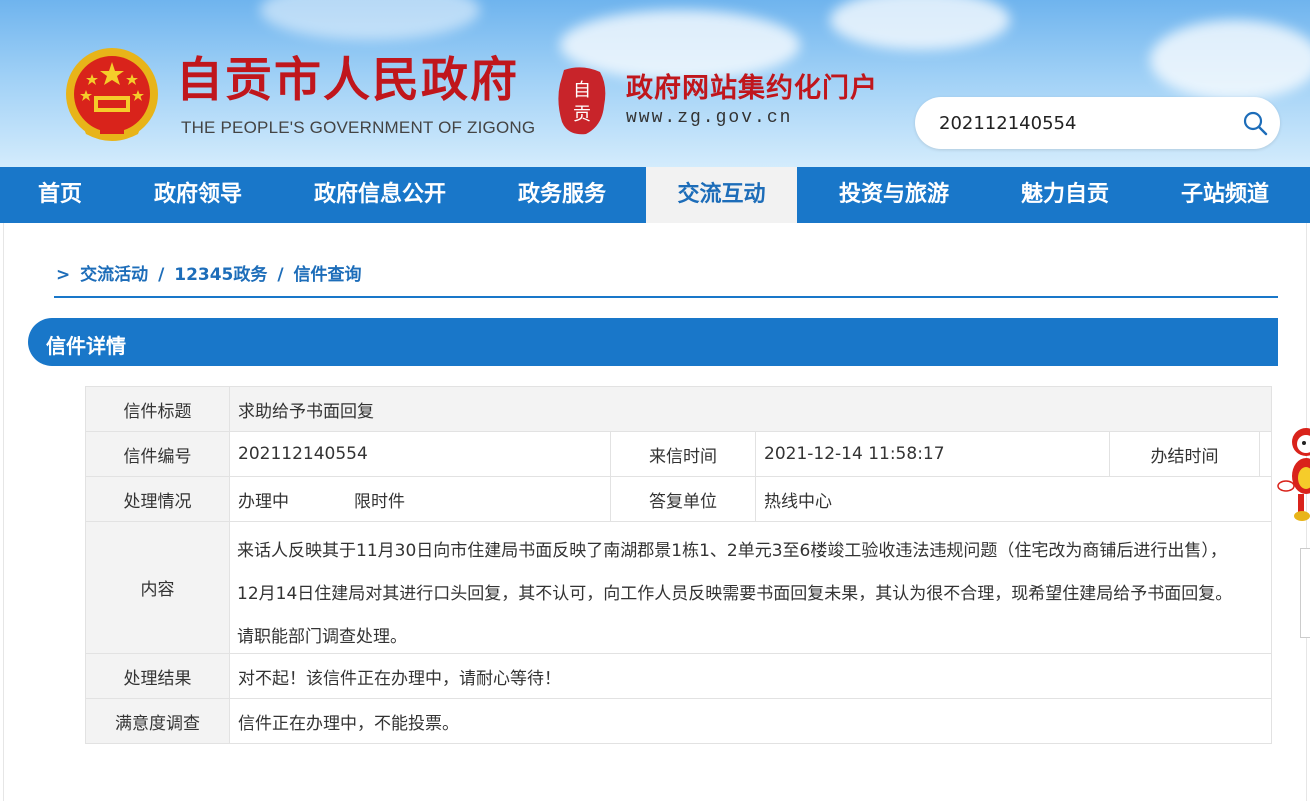 This screenshot has width=1310, height=801. I want to click on nav-item-substations: 子站频道, so click(1225, 195).